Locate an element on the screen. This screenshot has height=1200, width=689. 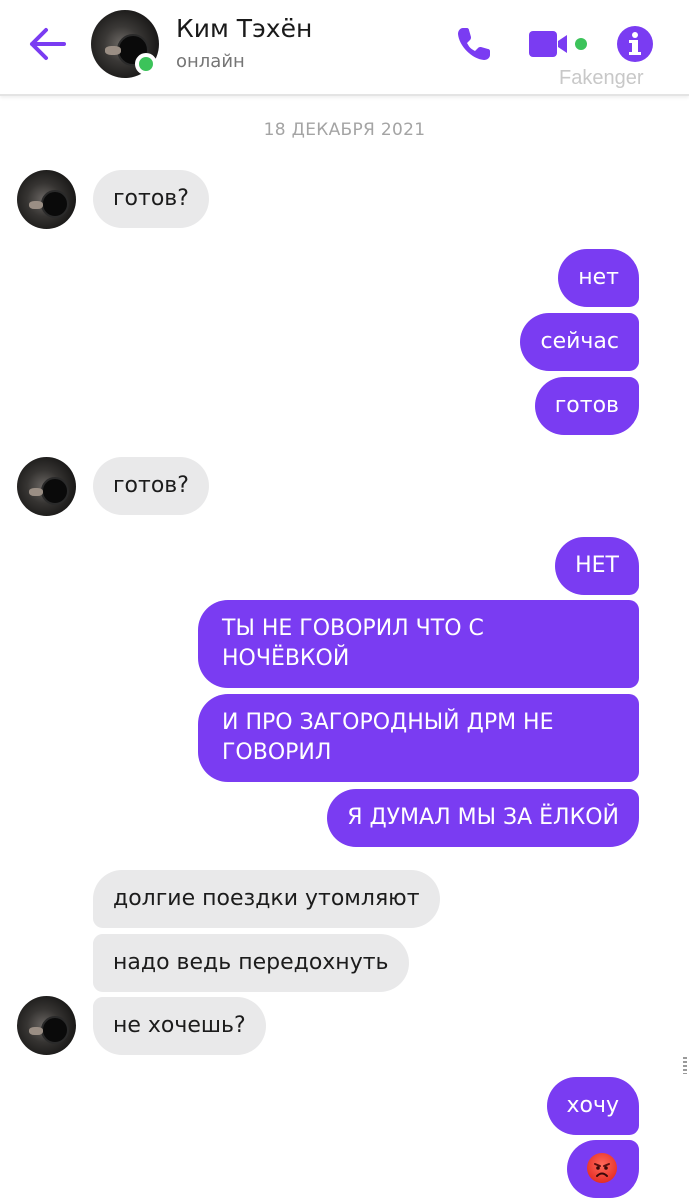
outgoing-emoji-message is located at coordinates (603, 1169).